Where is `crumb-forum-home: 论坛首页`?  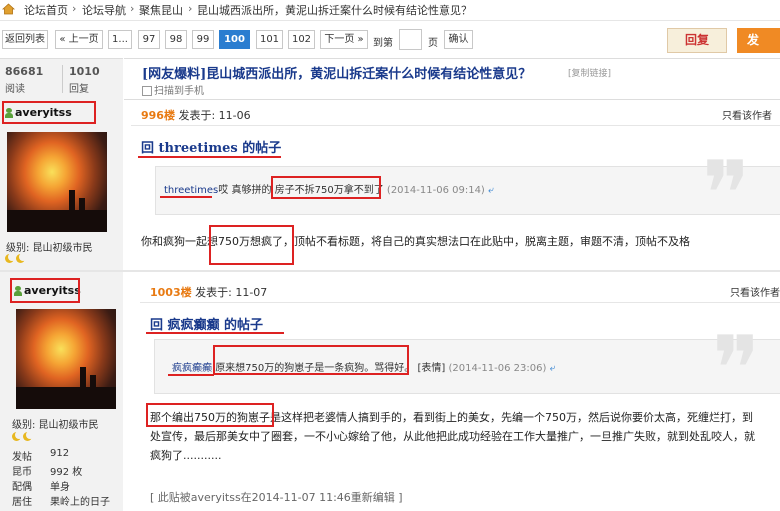
crumb-forum-home: 论坛首页 is located at coordinates (46, 10).